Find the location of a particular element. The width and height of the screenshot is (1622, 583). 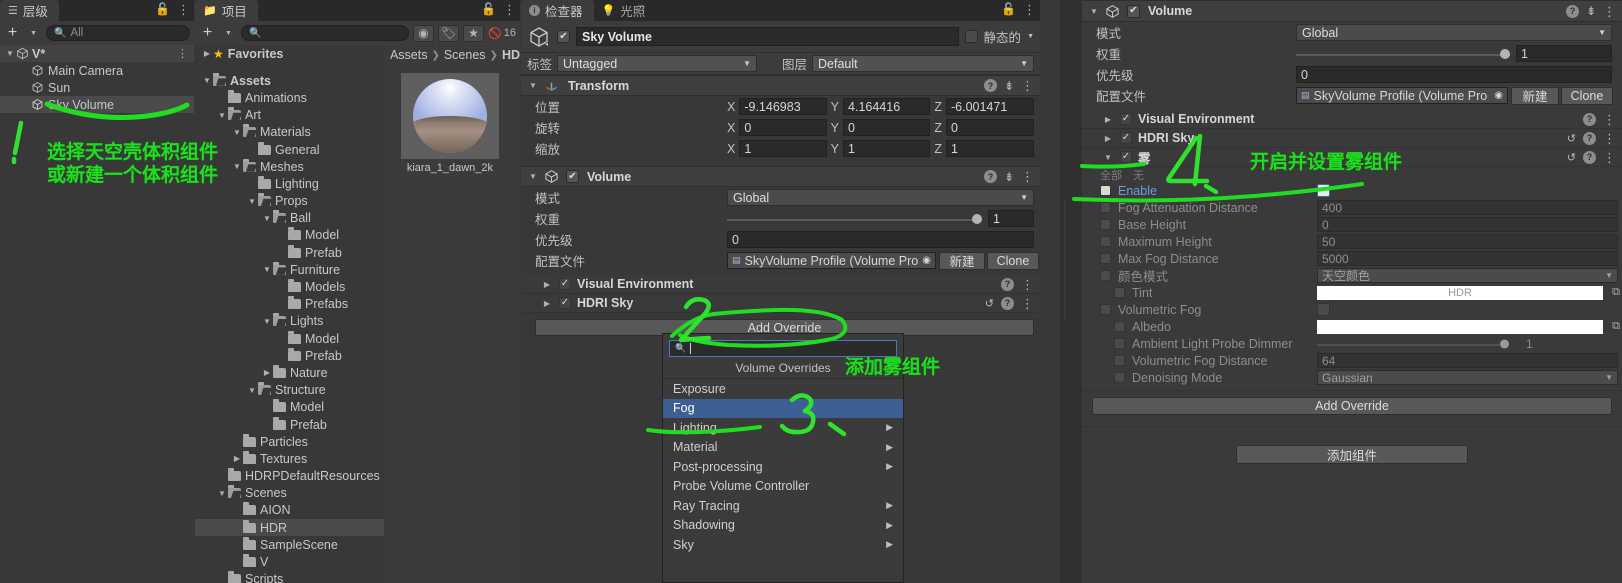

fog-all-link: 全部 is located at coordinates (1111, 175).